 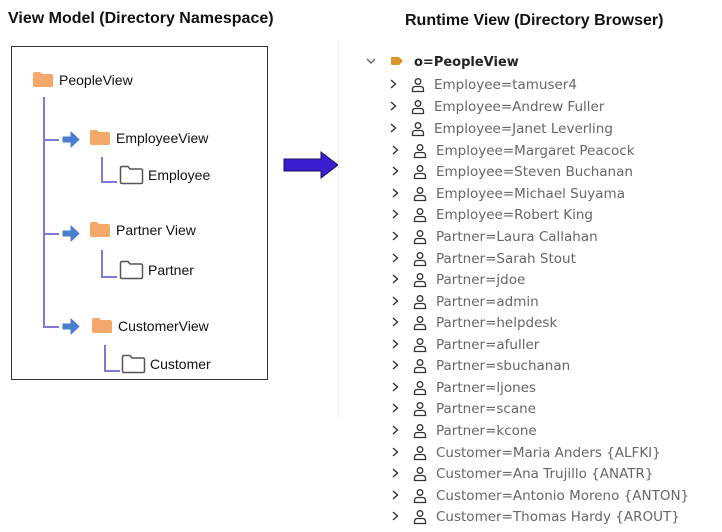 I want to click on node-partnerview: Partner View, so click(x=142, y=229).